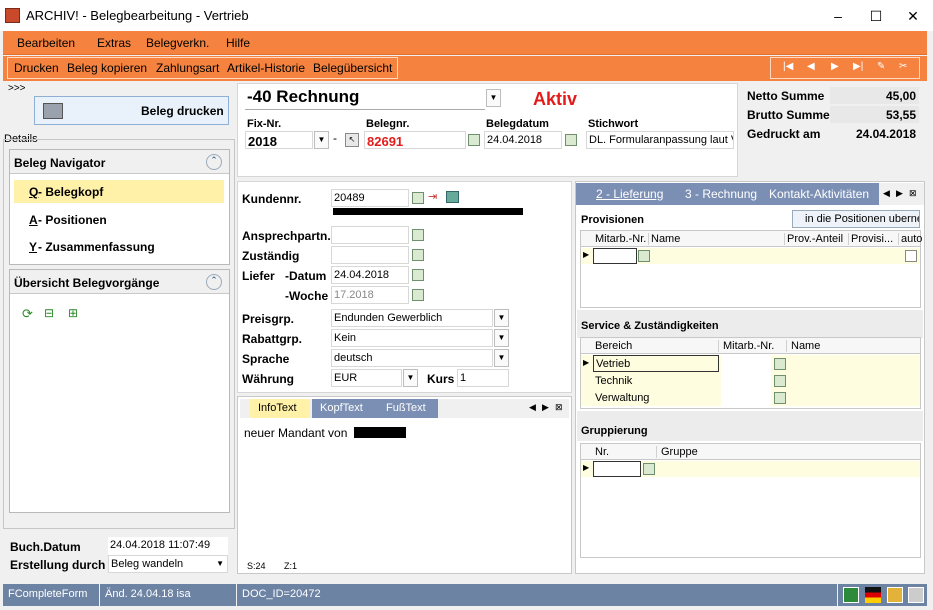 The width and height of the screenshot is (933, 610). I want to click on close-button: ✕, so click(913, 16).